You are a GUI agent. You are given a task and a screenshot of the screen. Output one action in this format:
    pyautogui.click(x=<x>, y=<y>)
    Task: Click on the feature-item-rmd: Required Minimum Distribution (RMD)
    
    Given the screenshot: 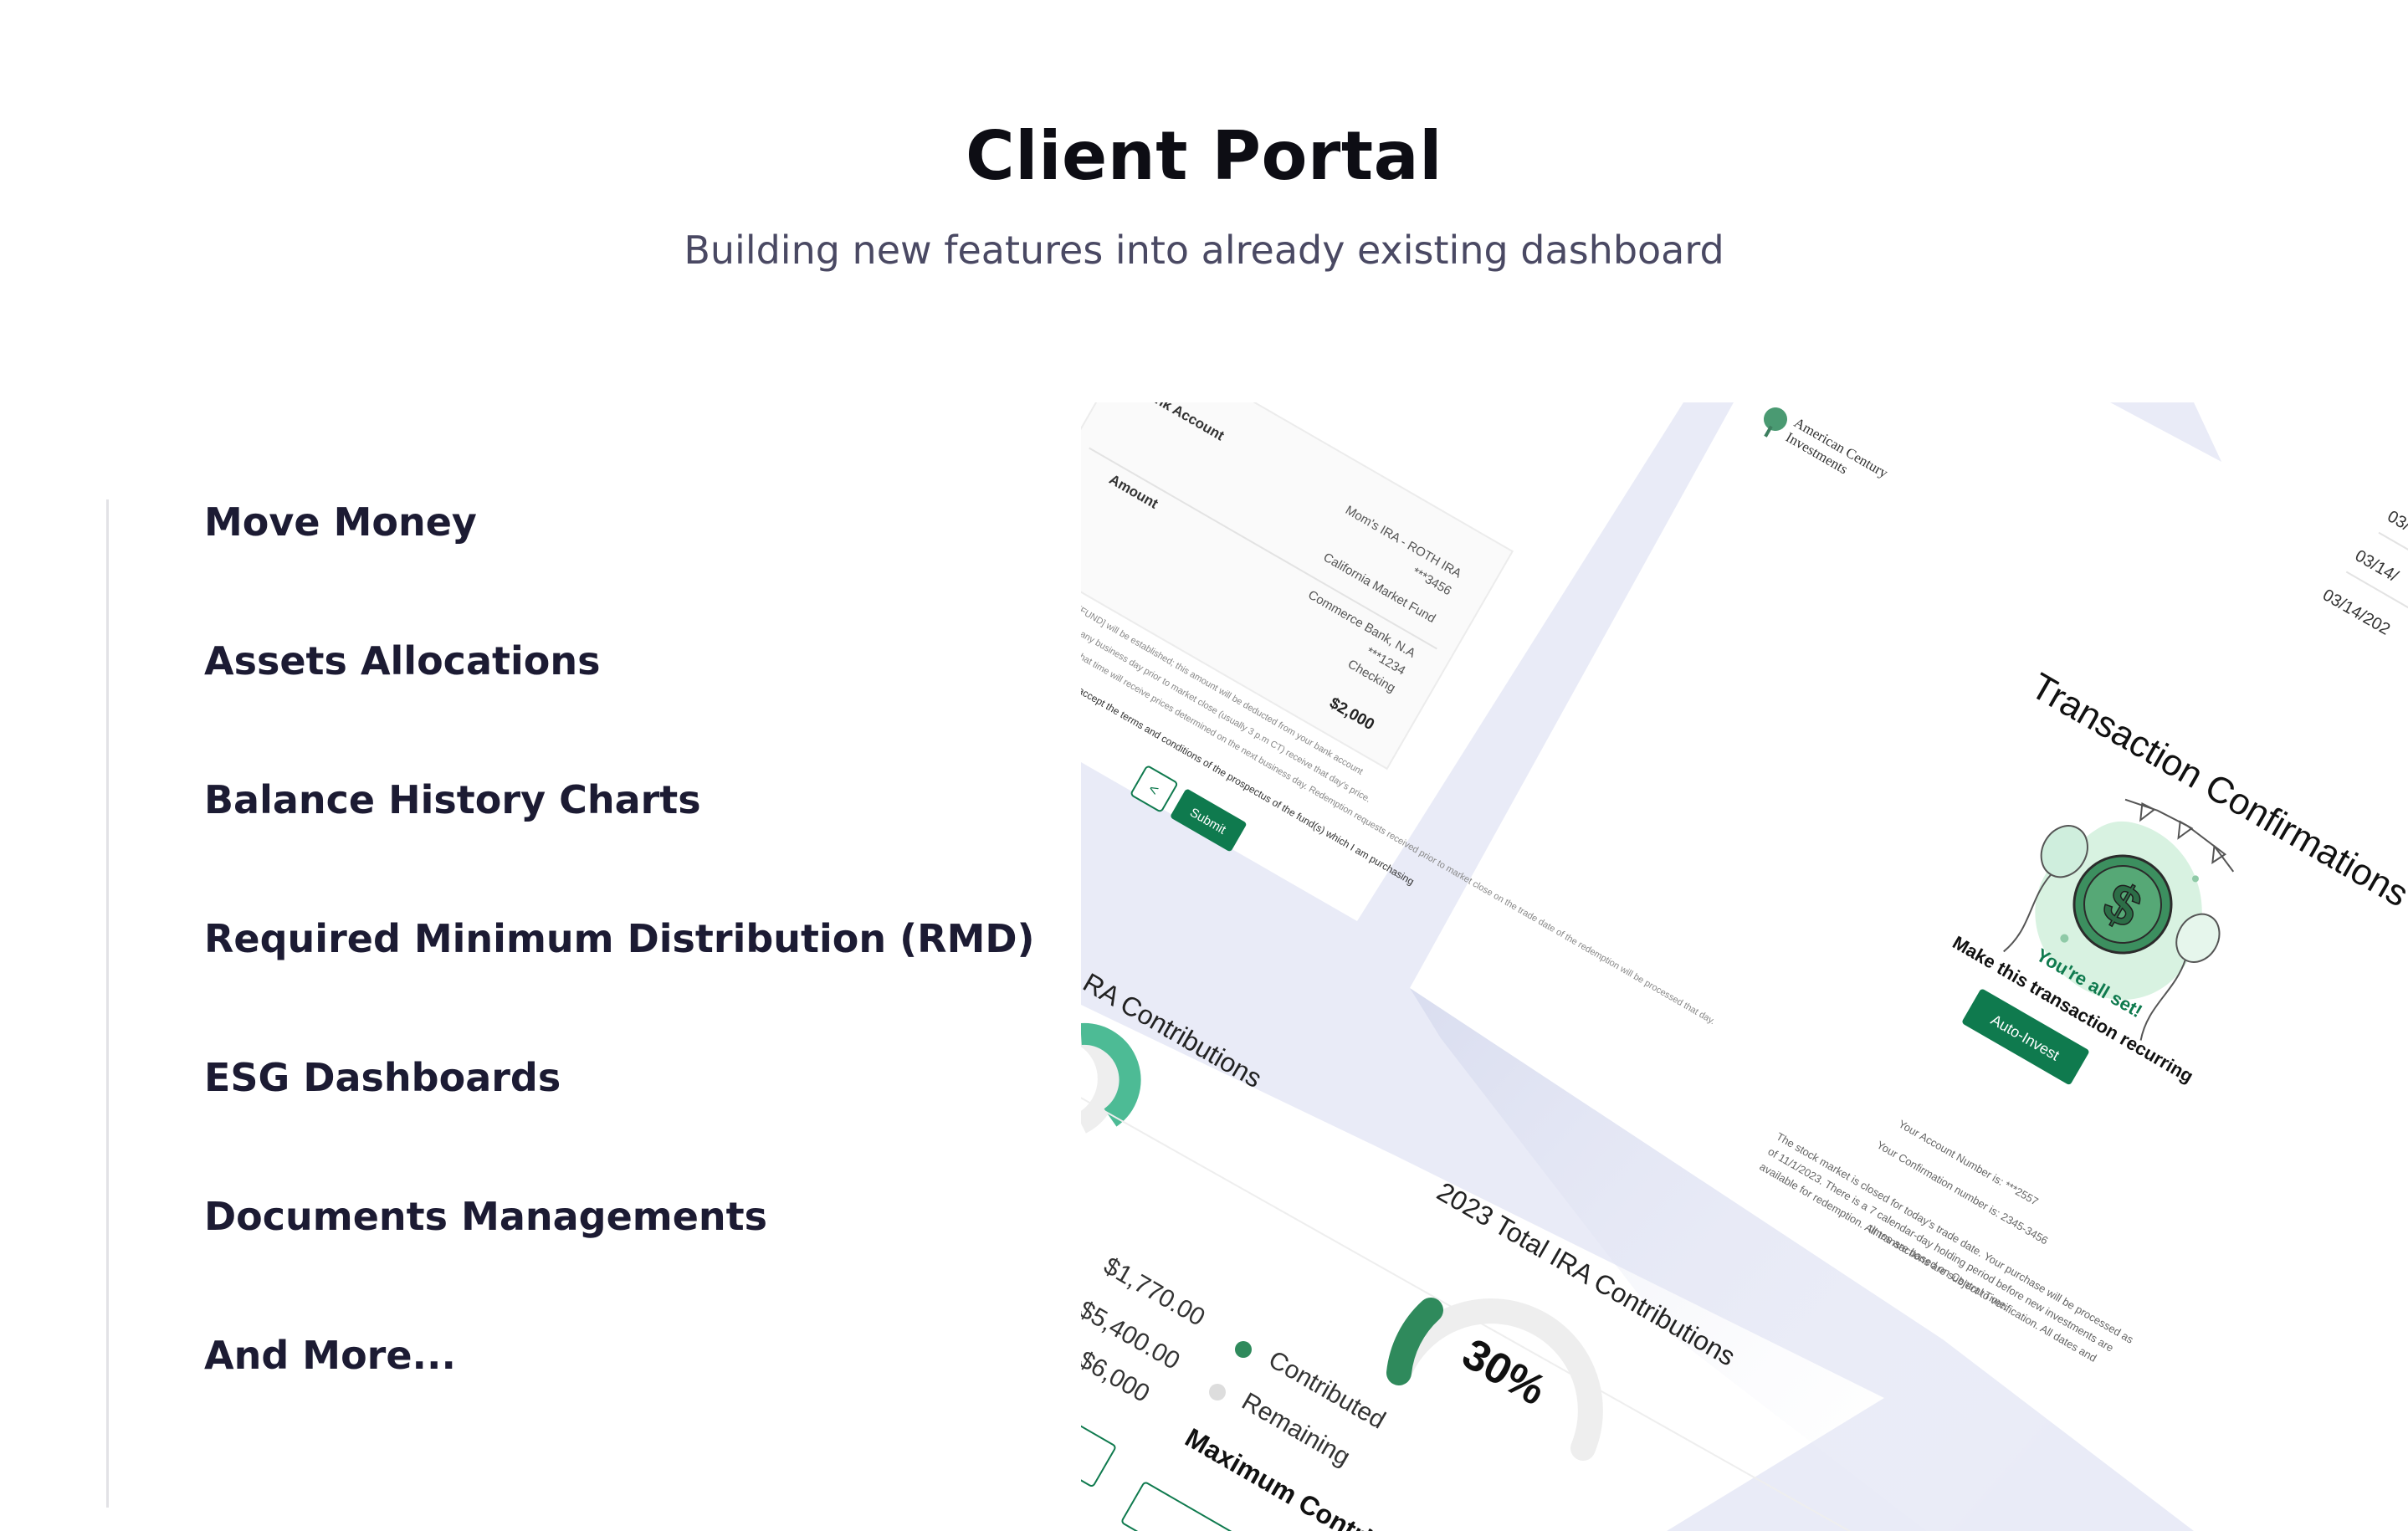 What is the action you would take?
    pyautogui.click(x=619, y=939)
    